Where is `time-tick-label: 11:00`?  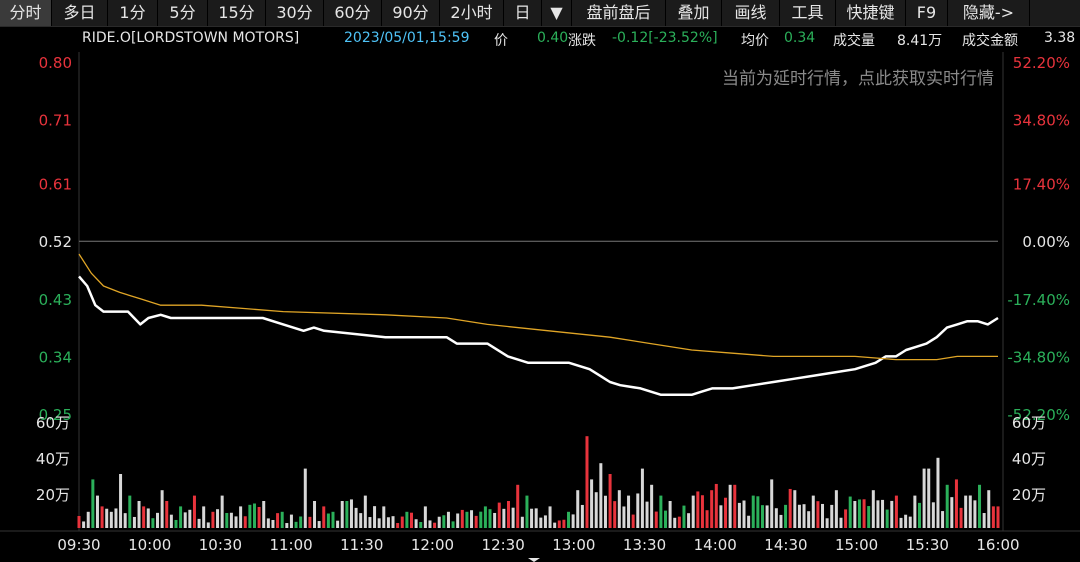
time-tick-label: 11:00 is located at coordinates (290, 545).